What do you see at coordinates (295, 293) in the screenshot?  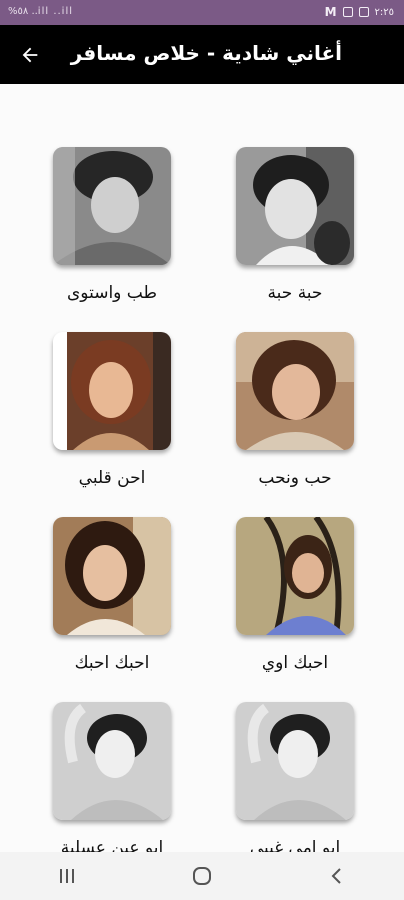 I see `song-title: حبة حبة` at bounding box center [295, 293].